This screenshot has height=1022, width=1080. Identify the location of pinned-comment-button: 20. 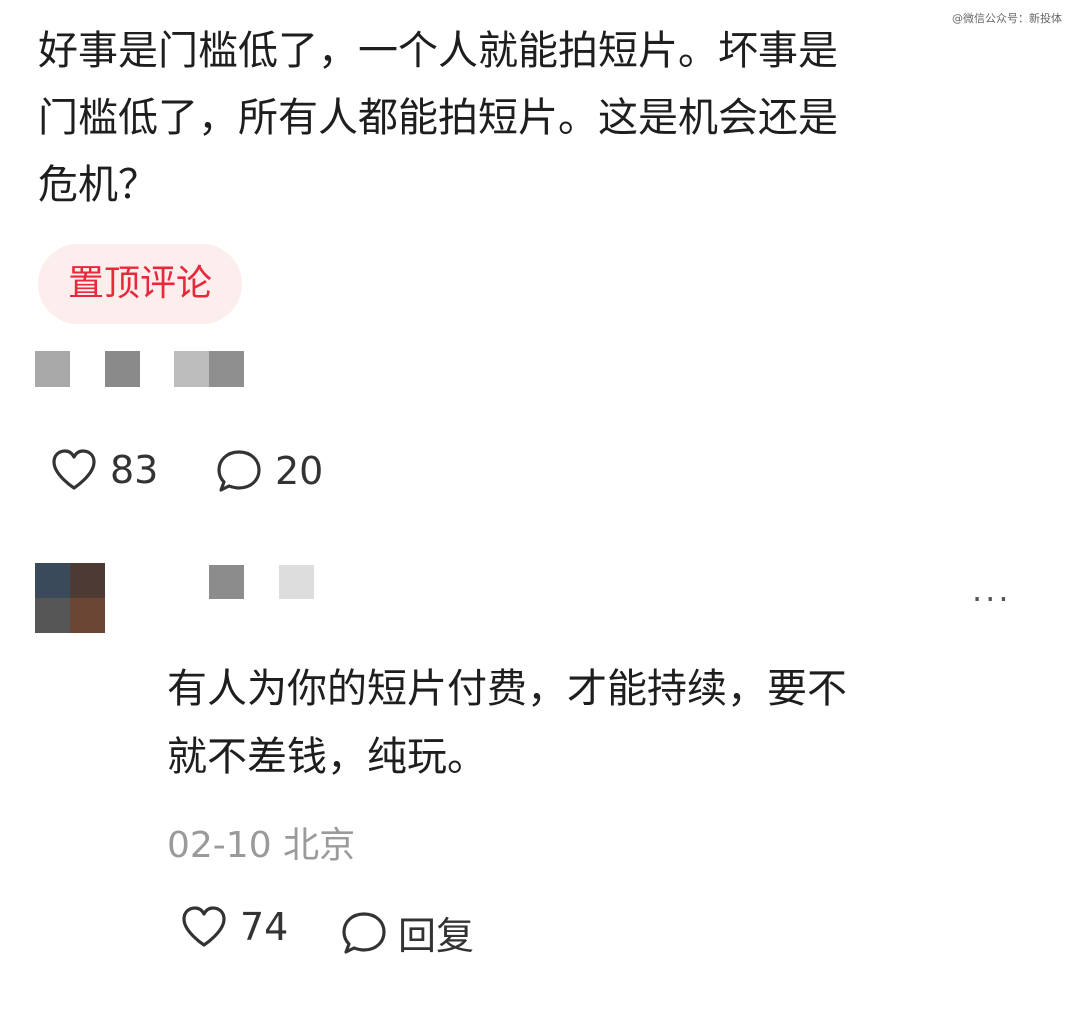
(269, 471).